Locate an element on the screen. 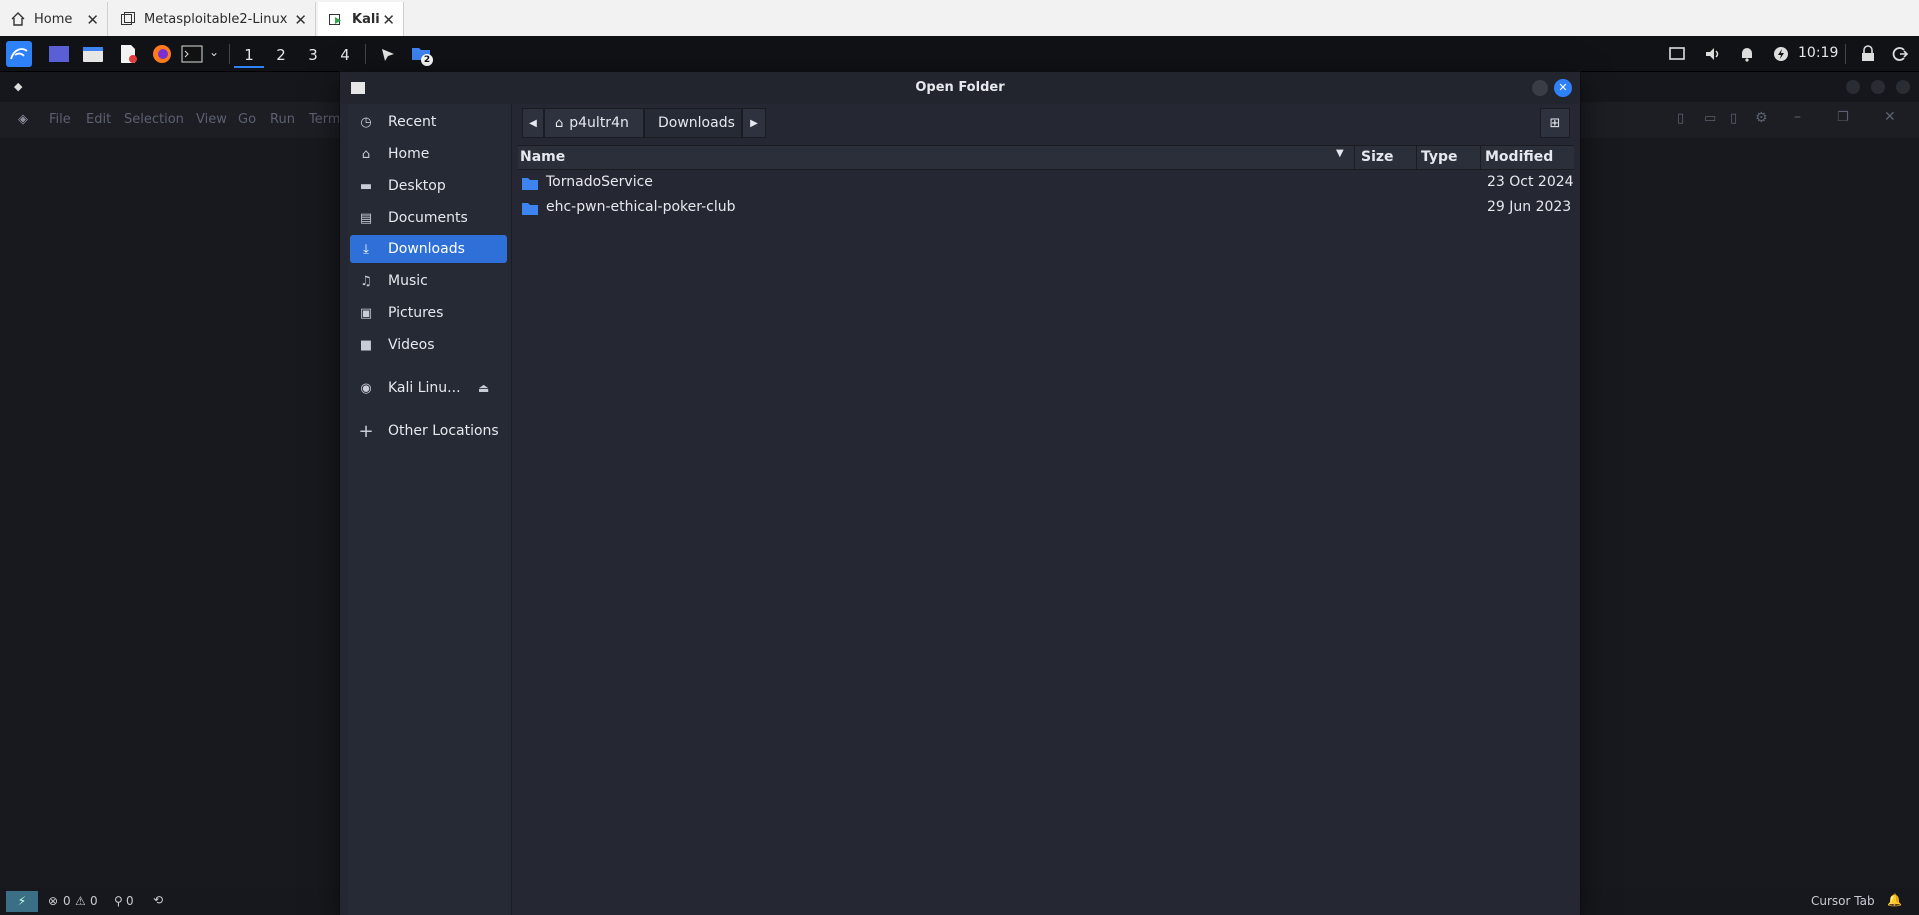 The width and height of the screenshot is (1919, 915). vm-tab-label: Kali is located at coordinates (366, 19).